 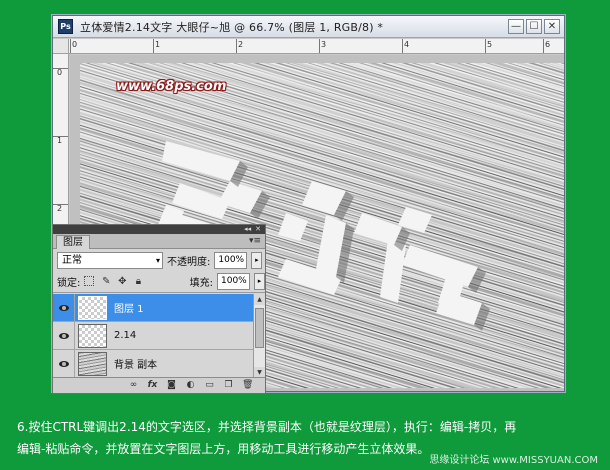 I want to click on layer-row-background-copy: 背景 副本, so click(x=153, y=363).